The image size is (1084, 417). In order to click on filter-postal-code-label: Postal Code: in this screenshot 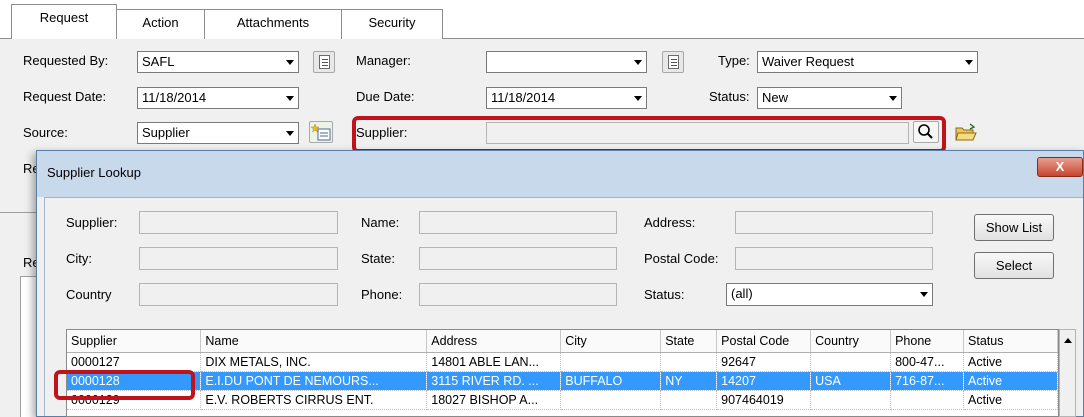, I will do `click(681, 258)`.